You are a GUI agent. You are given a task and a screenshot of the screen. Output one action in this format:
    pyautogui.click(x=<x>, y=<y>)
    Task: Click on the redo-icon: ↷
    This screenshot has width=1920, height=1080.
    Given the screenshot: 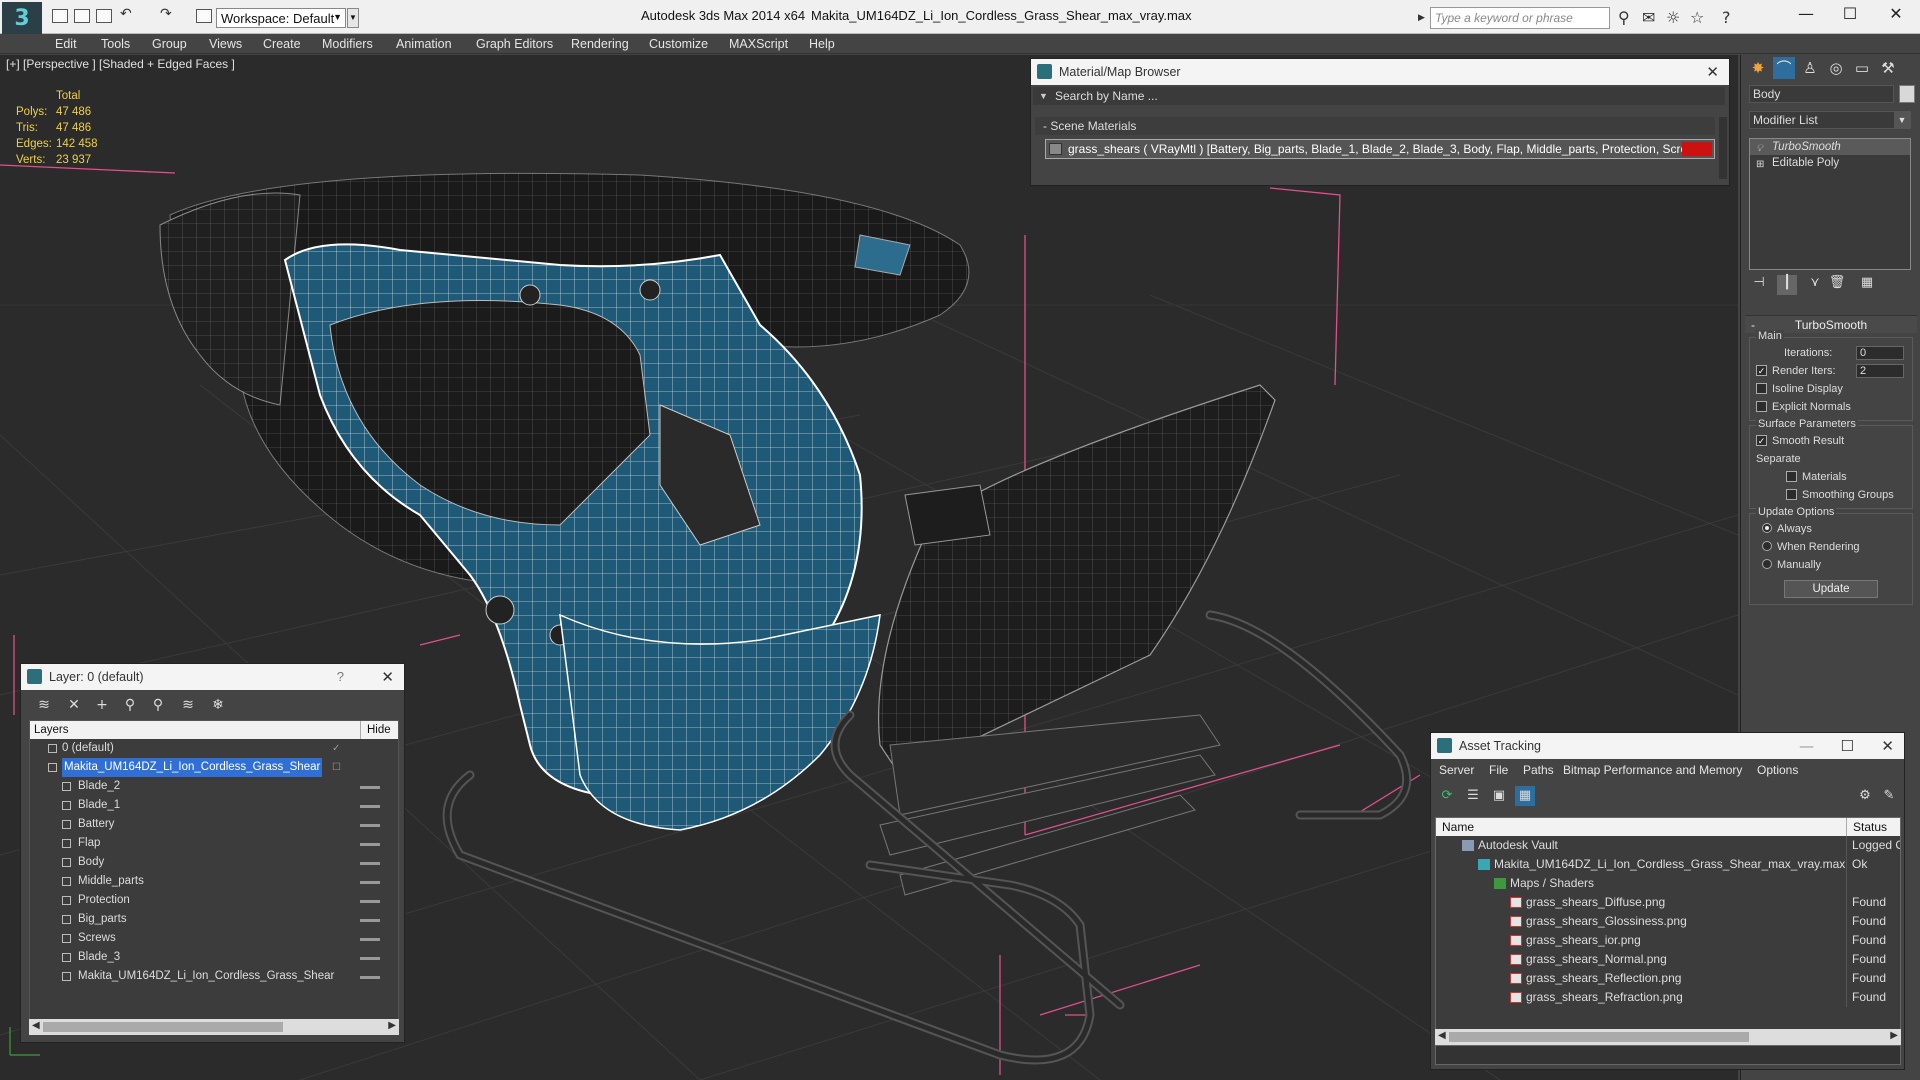 What is the action you would take?
    pyautogui.click(x=168, y=14)
    